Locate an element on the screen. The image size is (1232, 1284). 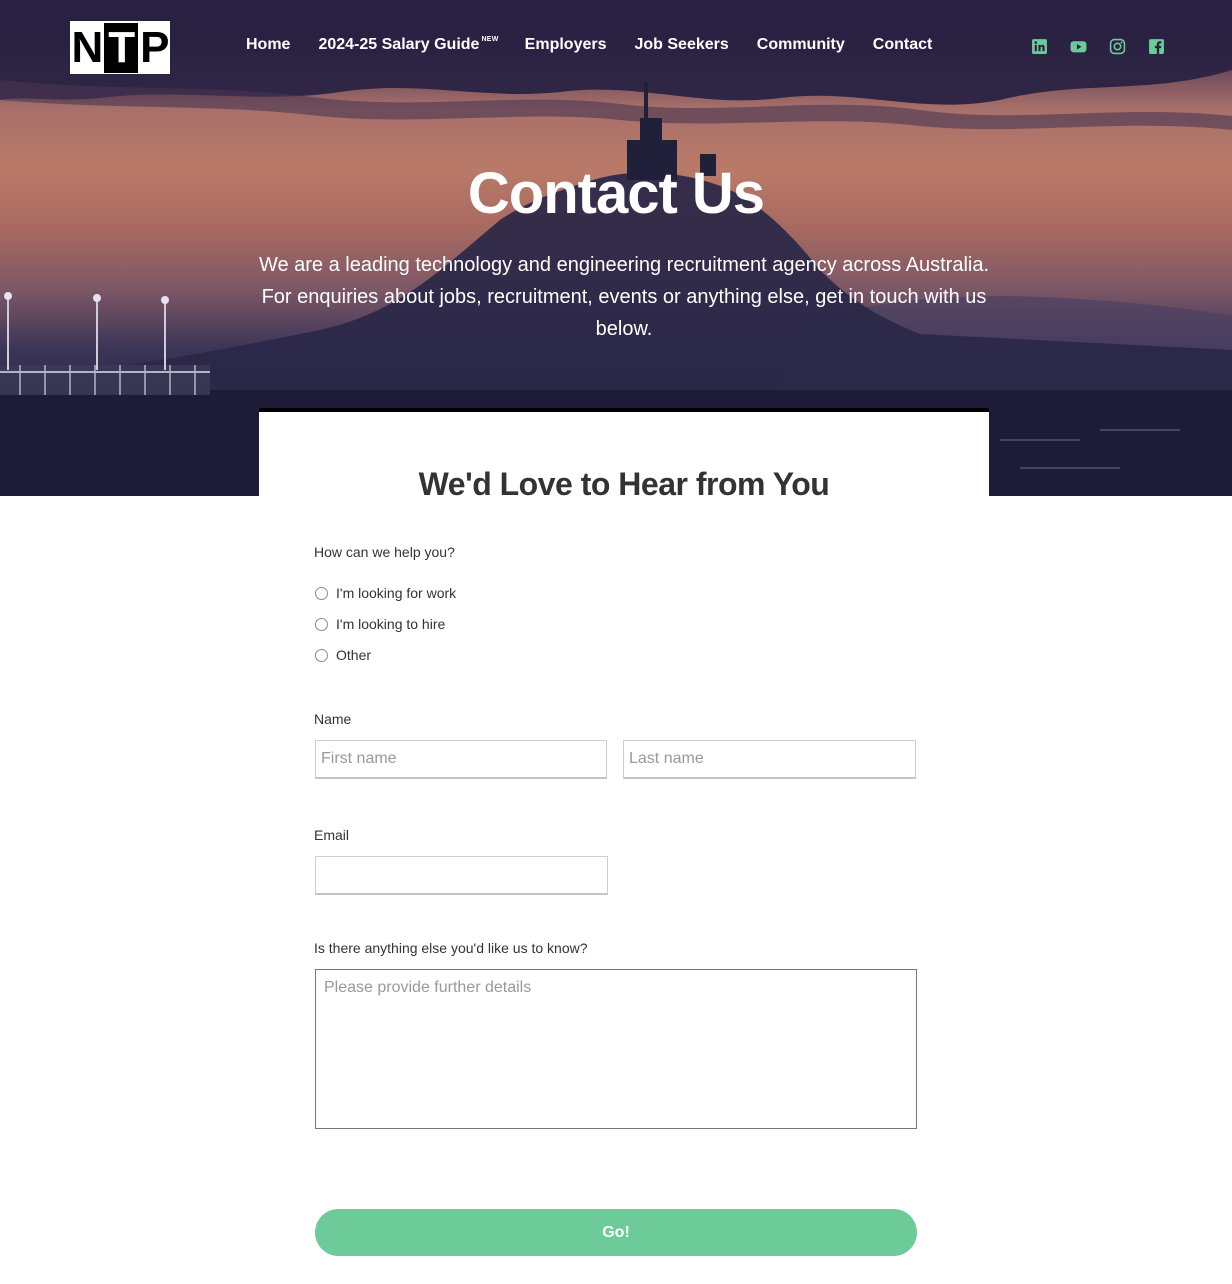
name-label: Name is located at coordinates (333, 719).